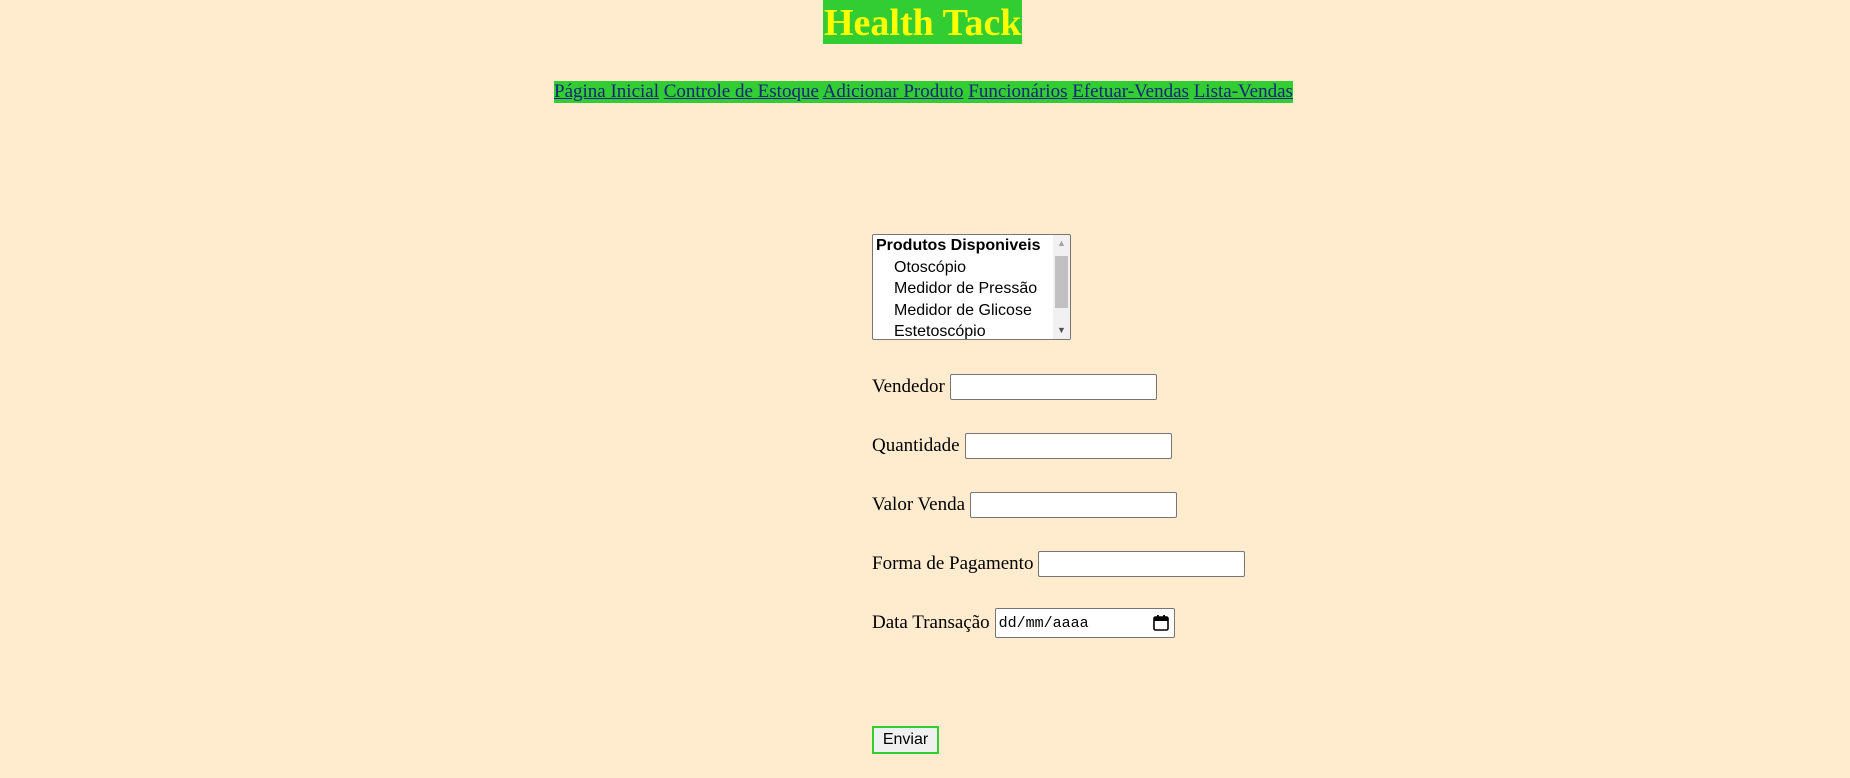  What do you see at coordinates (741, 91) in the screenshot?
I see `nav-link-controle-de-estoque: Controle de Estoque` at bounding box center [741, 91].